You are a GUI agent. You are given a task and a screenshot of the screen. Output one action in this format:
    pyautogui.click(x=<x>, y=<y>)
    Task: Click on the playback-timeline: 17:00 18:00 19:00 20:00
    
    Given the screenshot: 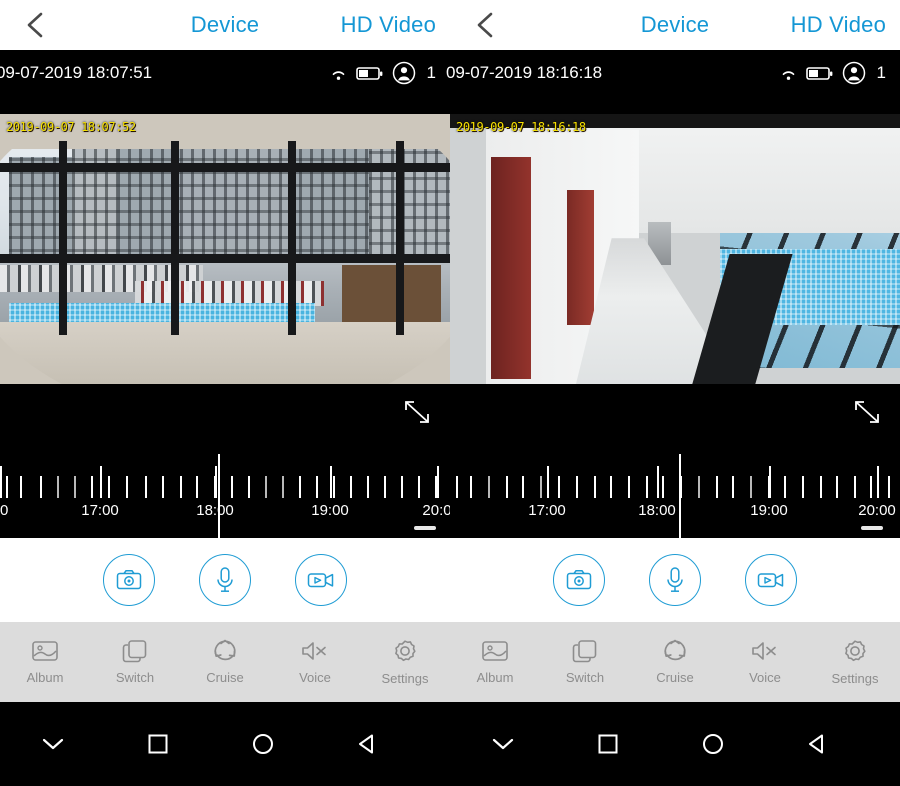 What is the action you would take?
    pyautogui.click(x=675, y=496)
    